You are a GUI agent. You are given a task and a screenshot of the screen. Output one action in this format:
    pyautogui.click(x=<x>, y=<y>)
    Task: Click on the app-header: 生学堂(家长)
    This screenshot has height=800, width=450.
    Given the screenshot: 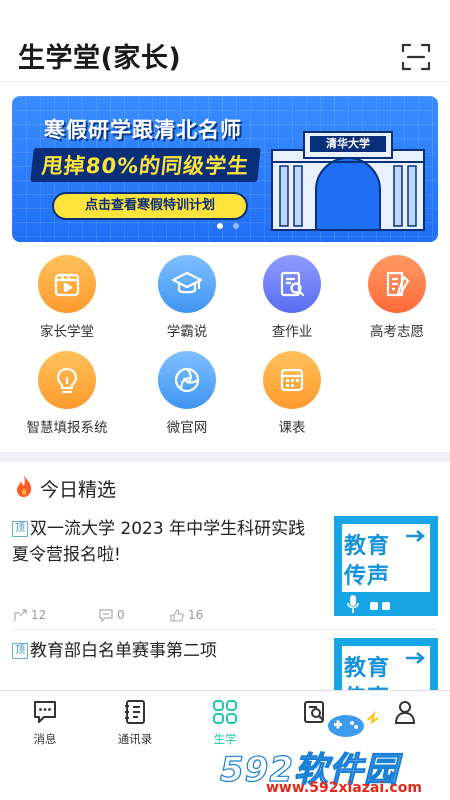 What is the action you would take?
    pyautogui.click(x=225, y=41)
    